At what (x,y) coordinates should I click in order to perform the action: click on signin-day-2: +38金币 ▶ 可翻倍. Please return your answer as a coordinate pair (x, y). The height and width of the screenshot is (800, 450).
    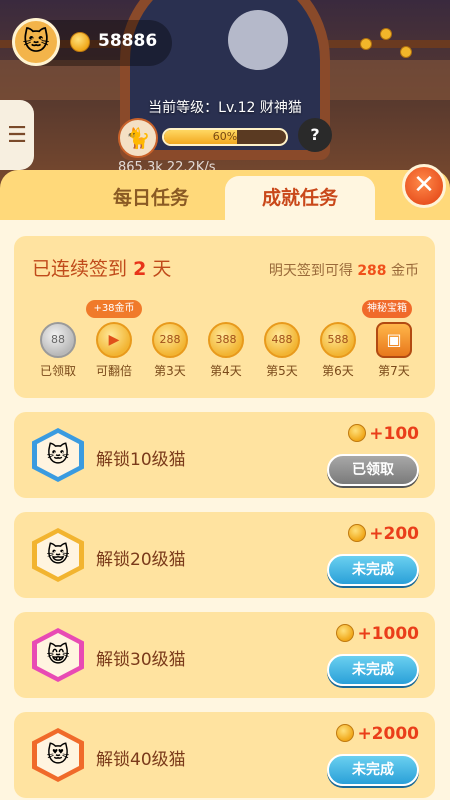
    Looking at the image, I should click on (114, 341).